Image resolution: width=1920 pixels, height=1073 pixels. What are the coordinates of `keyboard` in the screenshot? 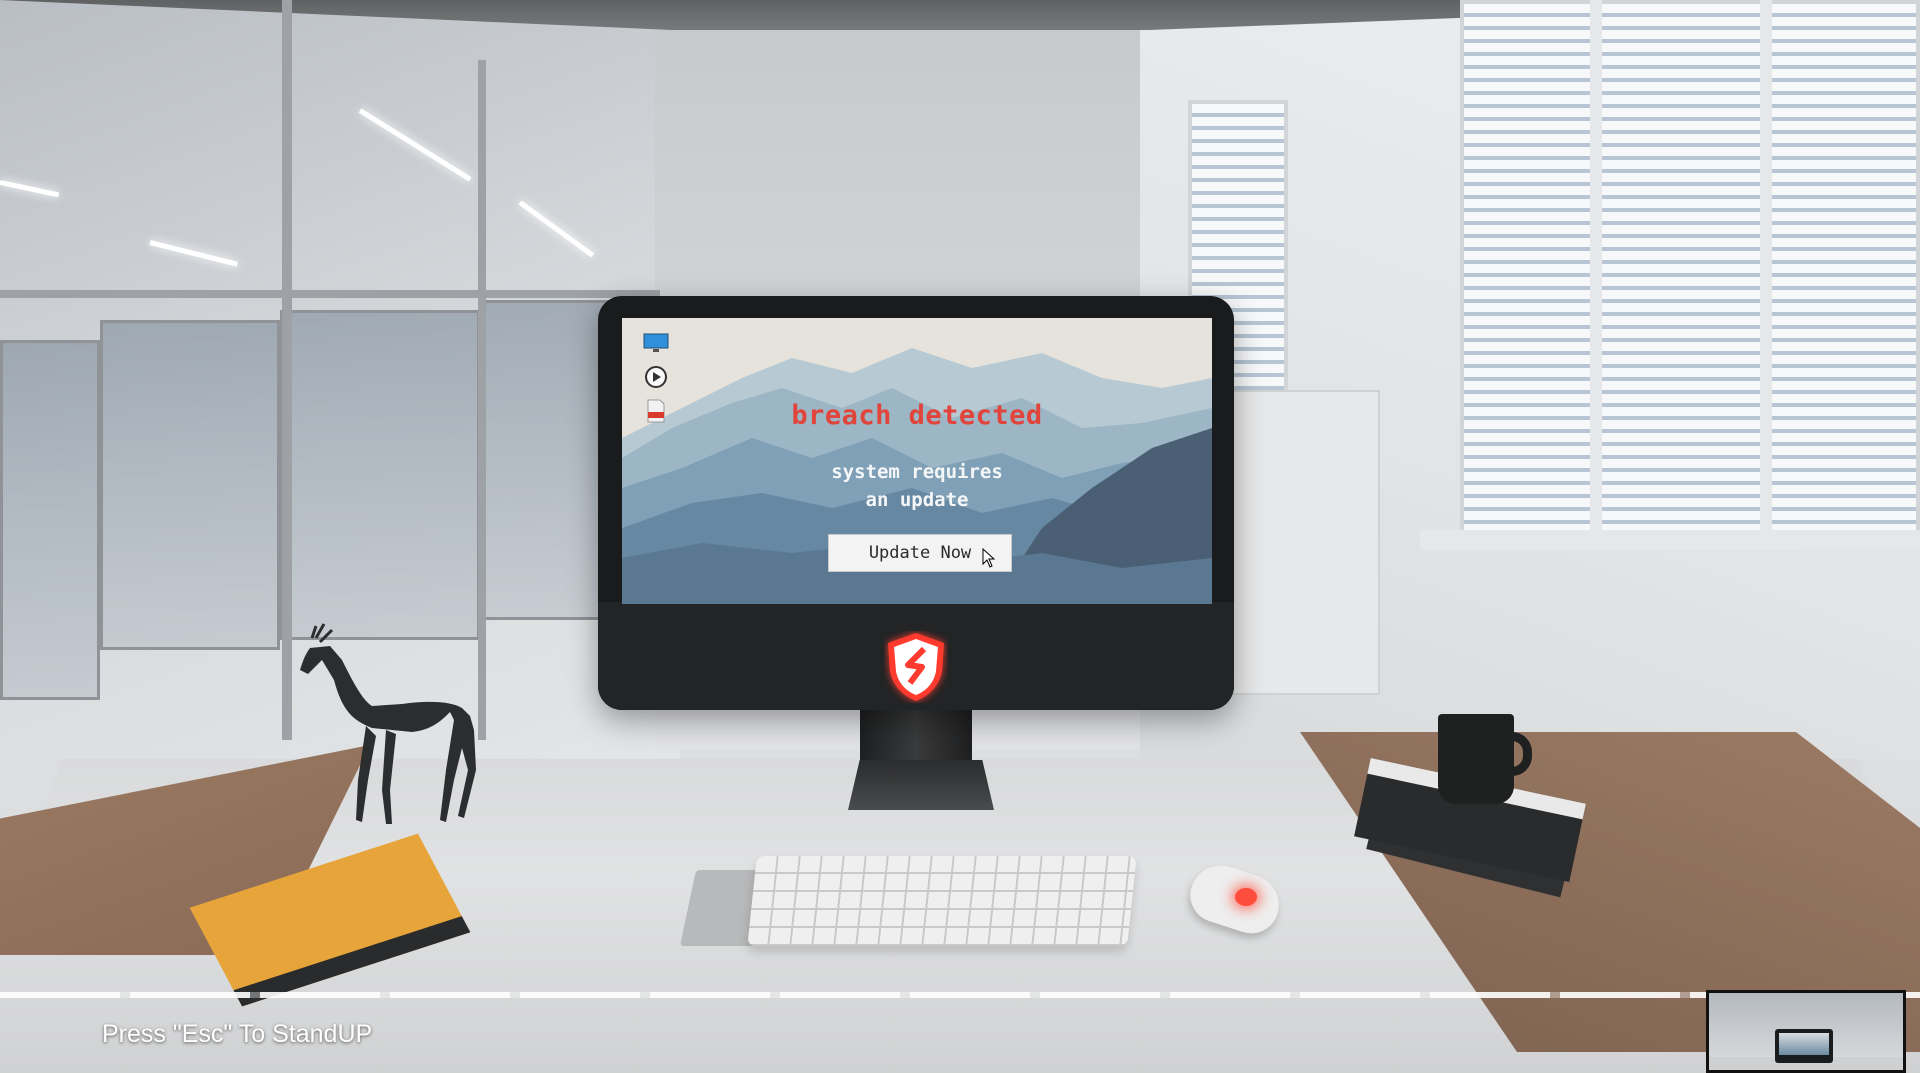 It's located at (942, 901).